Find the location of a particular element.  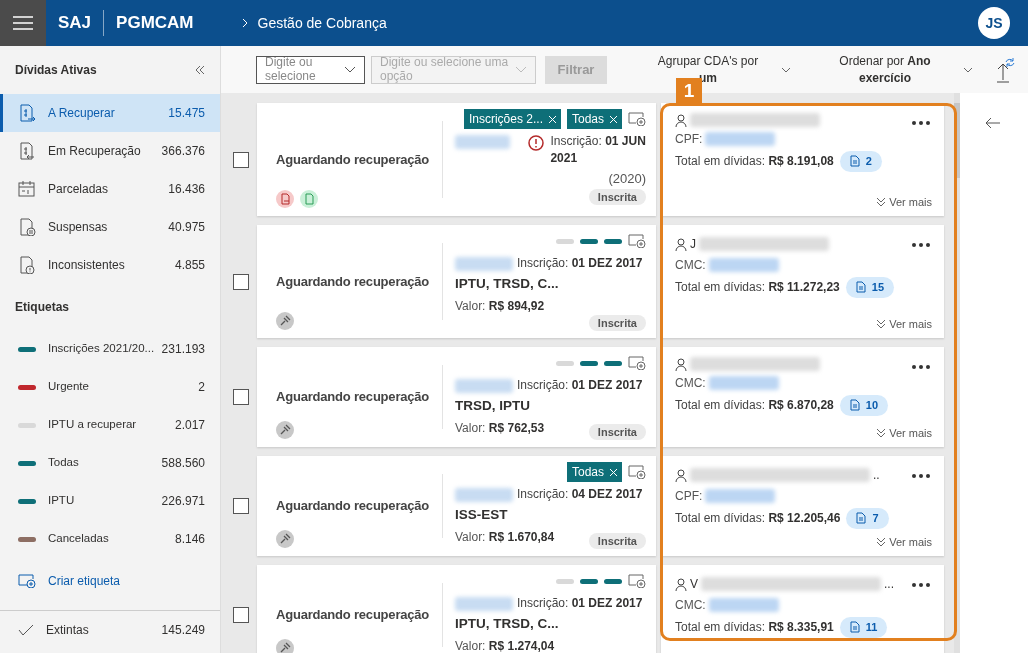

sidebar-item: Parceladas 16.436 is located at coordinates (110, 189).